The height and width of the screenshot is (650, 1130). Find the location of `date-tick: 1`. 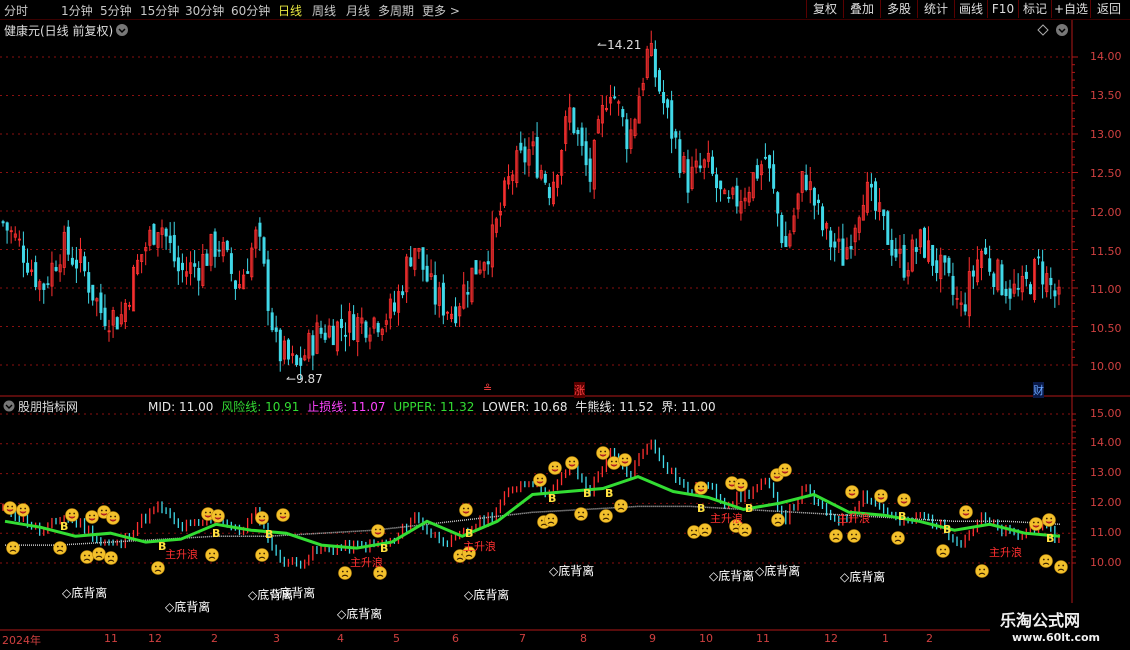

date-tick: 1 is located at coordinates (885, 638).